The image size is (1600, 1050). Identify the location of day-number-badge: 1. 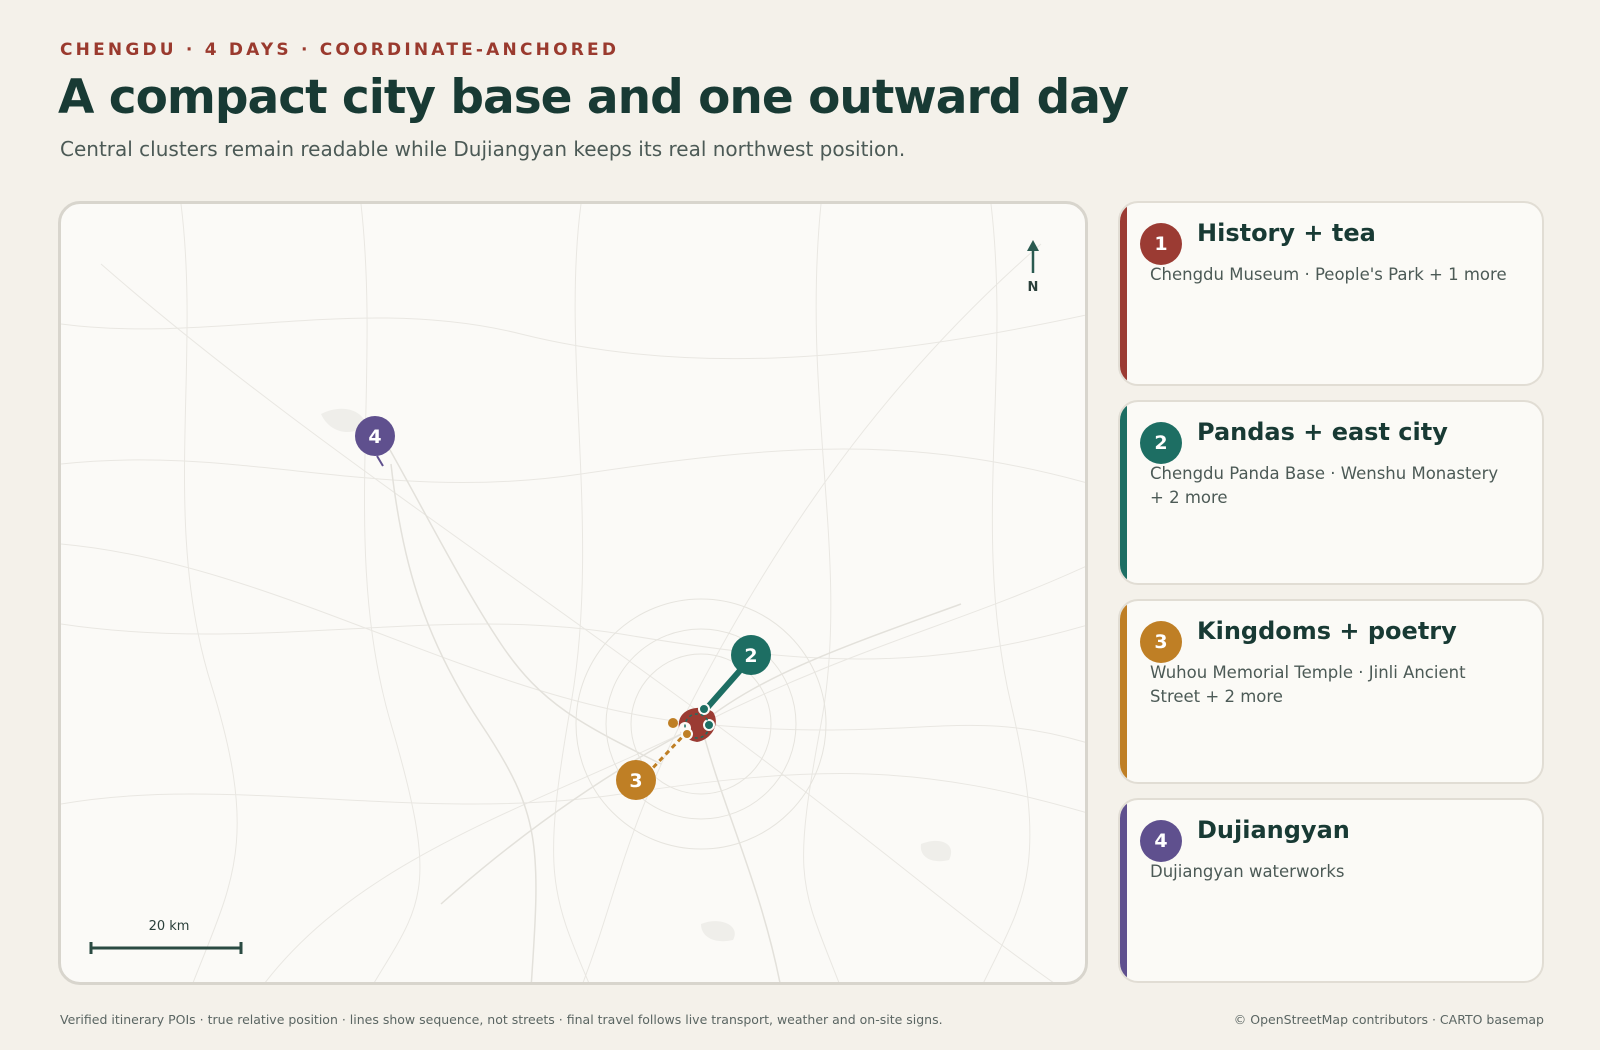
(1161, 244).